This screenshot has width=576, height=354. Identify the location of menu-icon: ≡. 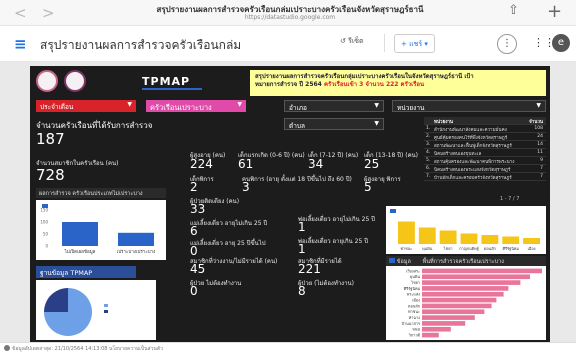
(20, 44).